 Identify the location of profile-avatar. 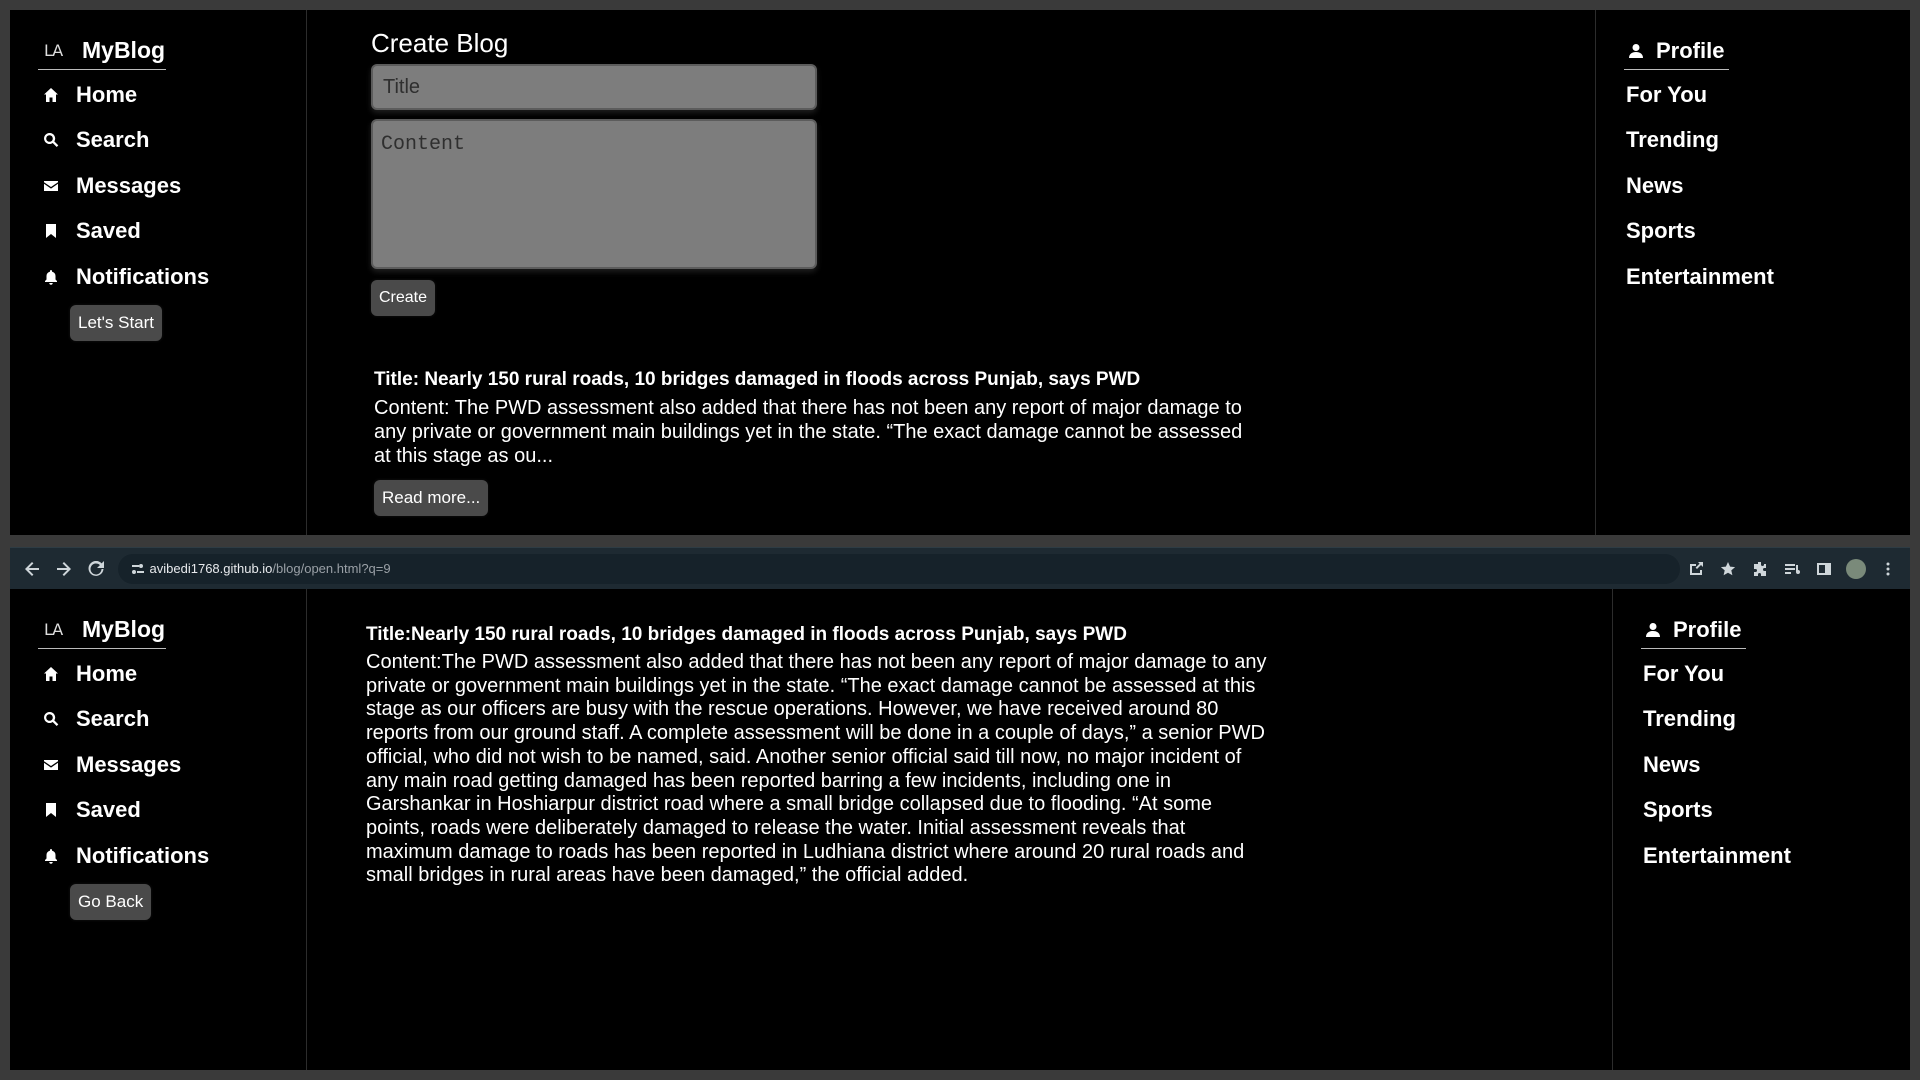
(1856, 569).